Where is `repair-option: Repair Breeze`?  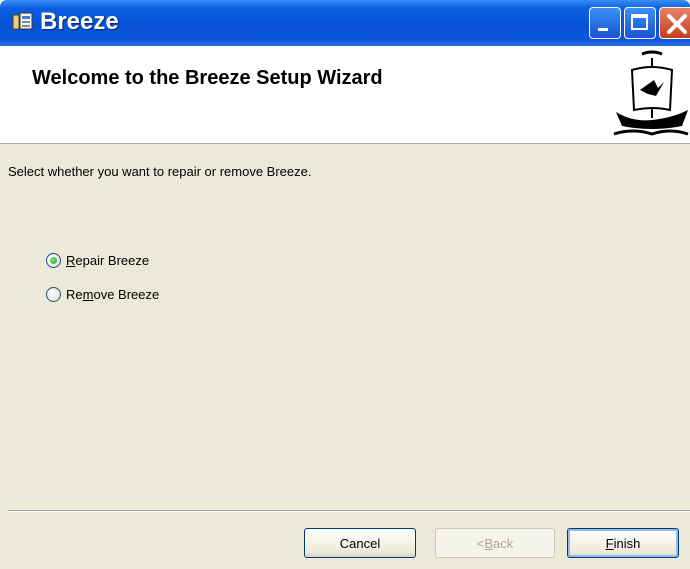 repair-option: Repair Breeze is located at coordinates (97, 260).